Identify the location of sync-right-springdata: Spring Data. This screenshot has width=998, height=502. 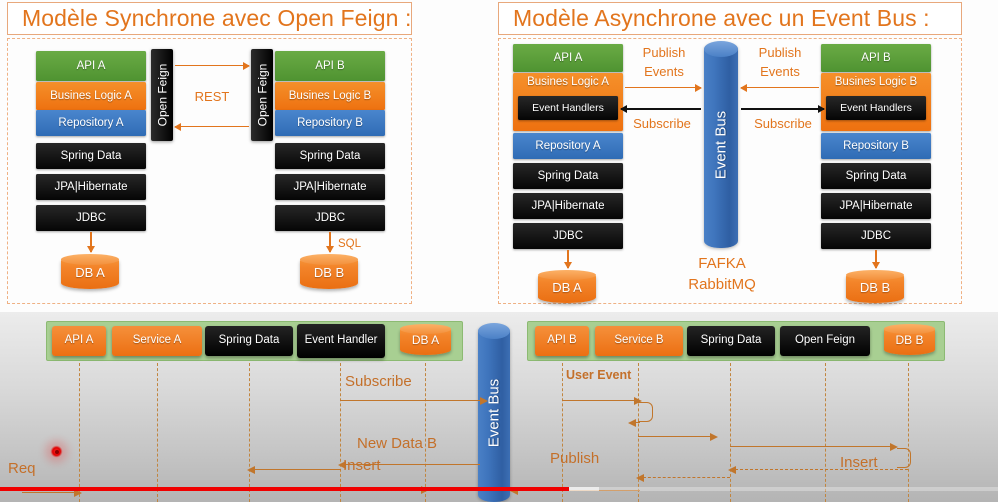
(330, 156).